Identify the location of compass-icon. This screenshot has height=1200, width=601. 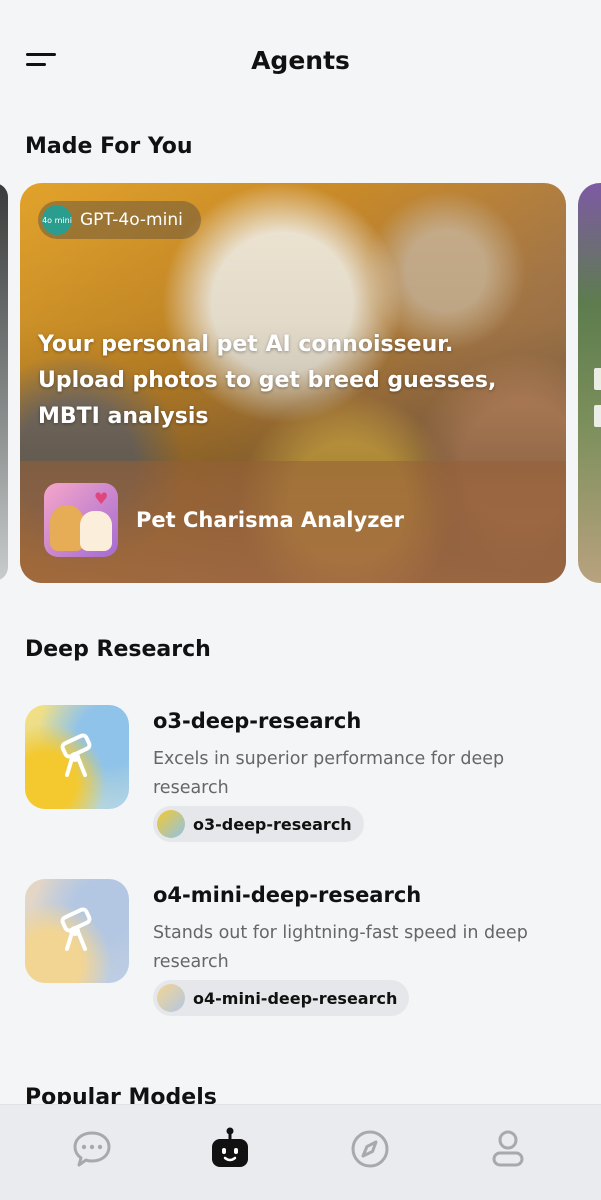
(370, 1149).